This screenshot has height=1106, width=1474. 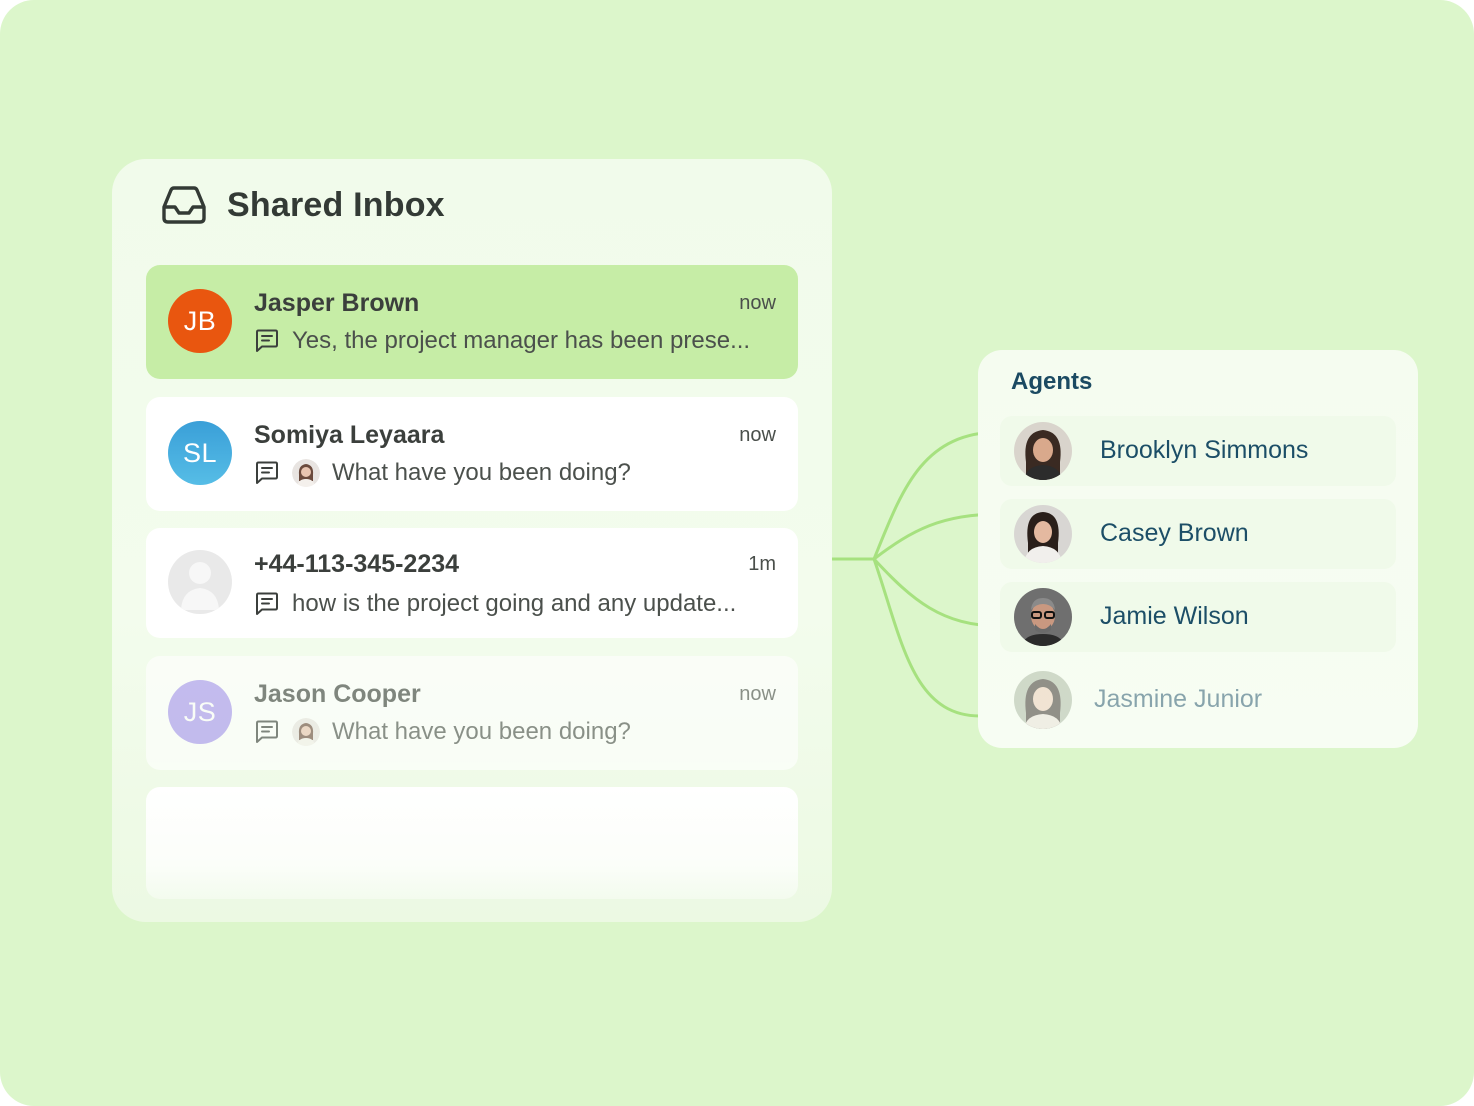 I want to click on inbox-tray-icon, so click(x=184, y=205).